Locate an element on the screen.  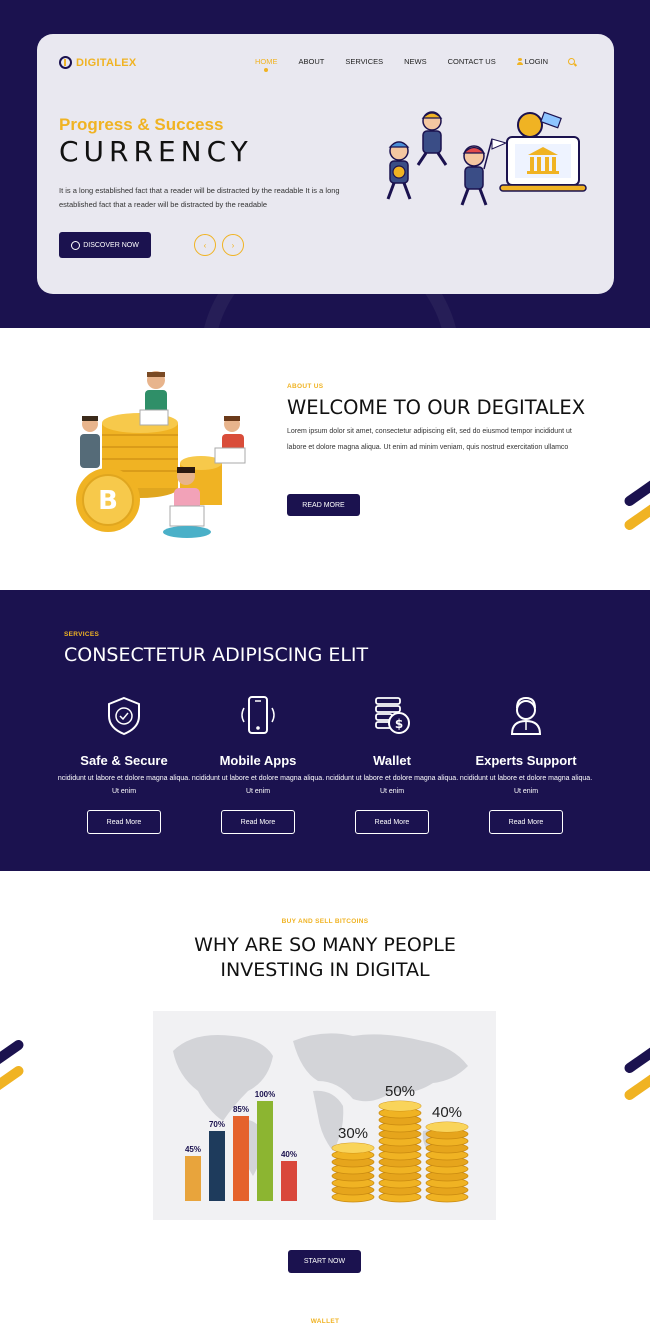
logo-text: DIGITALEX is located at coordinates (106, 62).